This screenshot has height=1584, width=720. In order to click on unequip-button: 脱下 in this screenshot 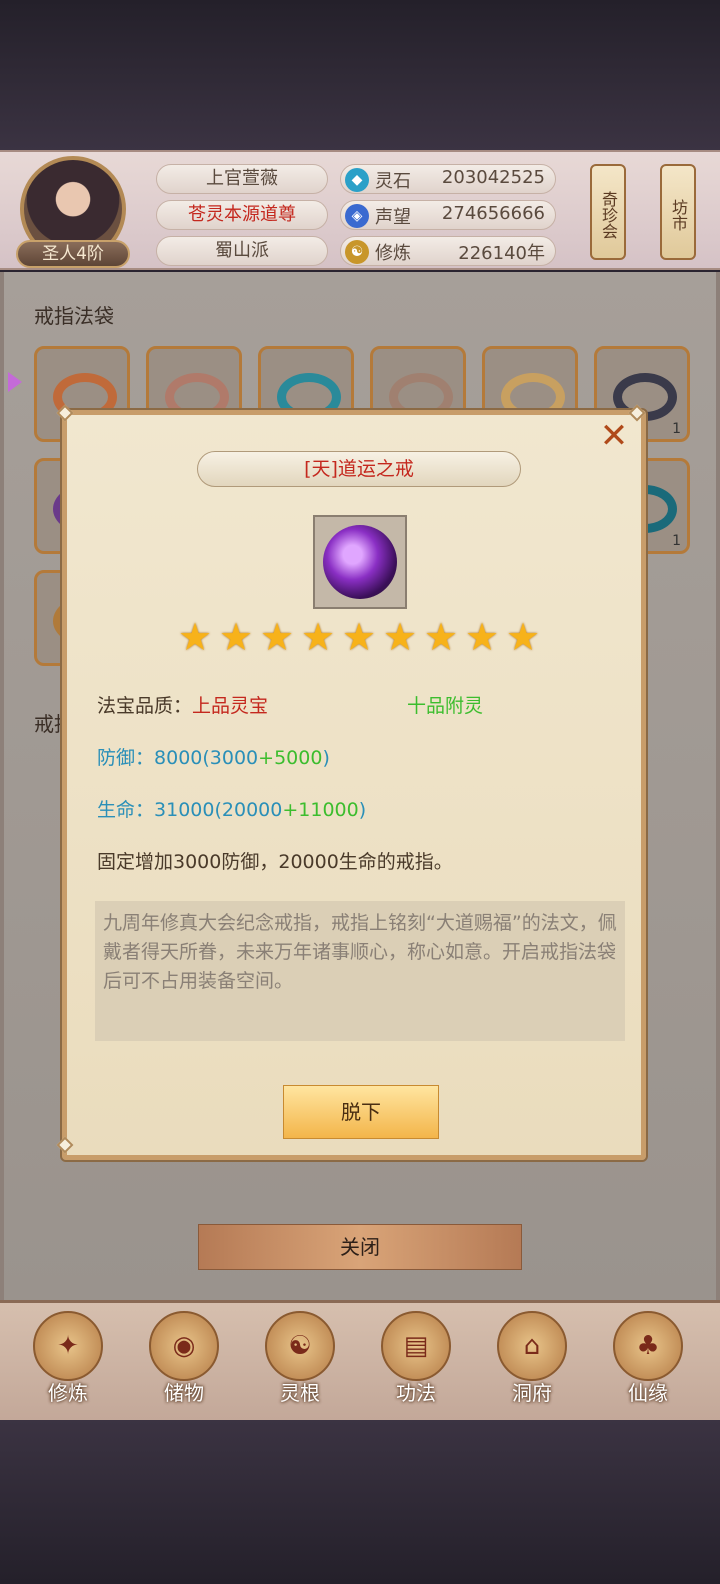, I will do `click(361, 1112)`.